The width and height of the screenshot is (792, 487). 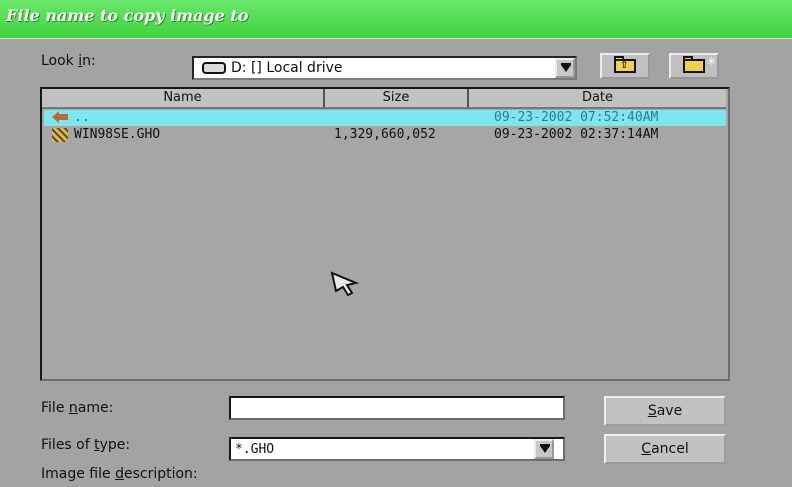 I want to click on list-item: .. 09-23-2002 07:52:40AM, so click(x=385, y=118).